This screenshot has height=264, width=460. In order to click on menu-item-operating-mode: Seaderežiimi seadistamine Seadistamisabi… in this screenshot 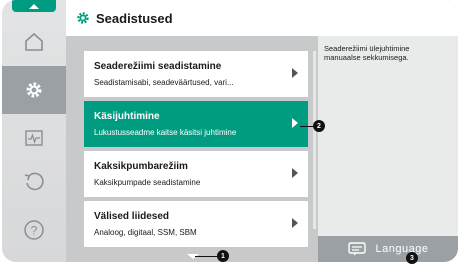, I will do `click(196, 74)`.